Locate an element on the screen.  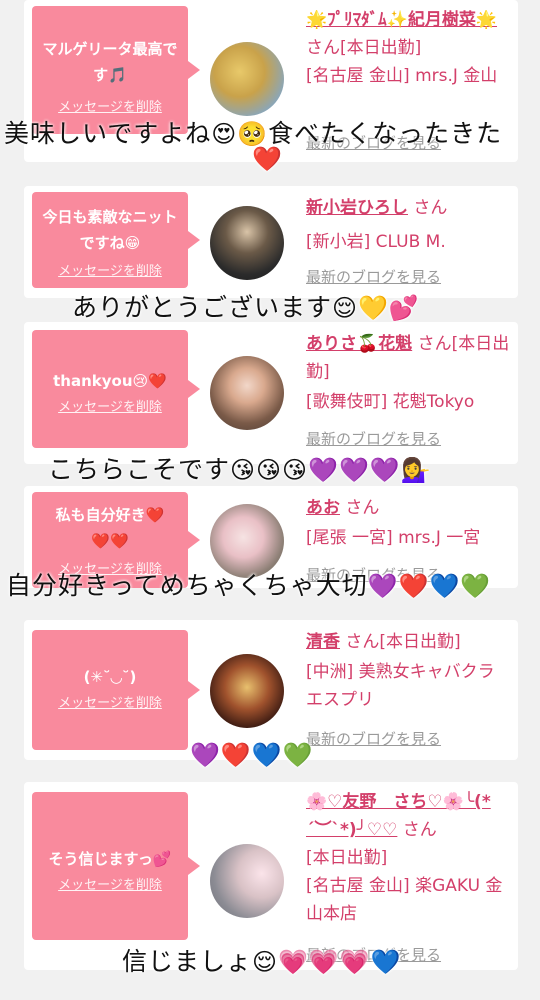
message-text: 私も自分好き❤️❤️❤️ is located at coordinates (110, 528).